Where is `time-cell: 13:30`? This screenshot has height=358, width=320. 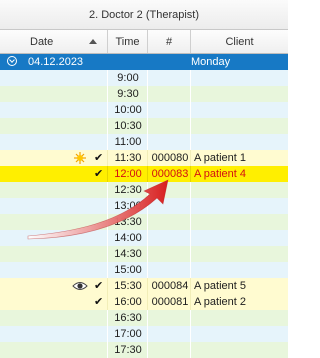 time-cell: 13:30 is located at coordinates (128, 222).